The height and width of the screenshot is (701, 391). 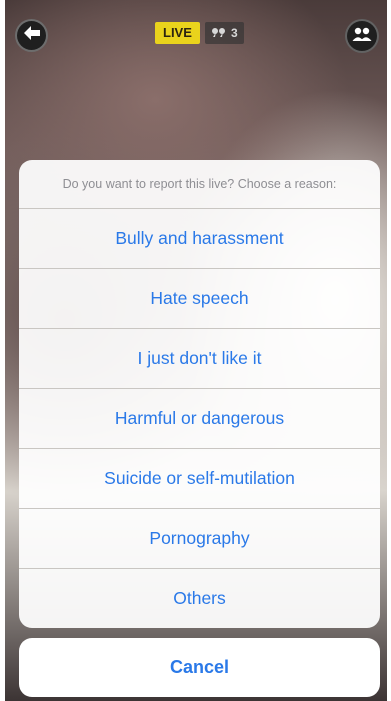 What do you see at coordinates (177, 33) in the screenshot?
I see `live-badge: LIVE` at bounding box center [177, 33].